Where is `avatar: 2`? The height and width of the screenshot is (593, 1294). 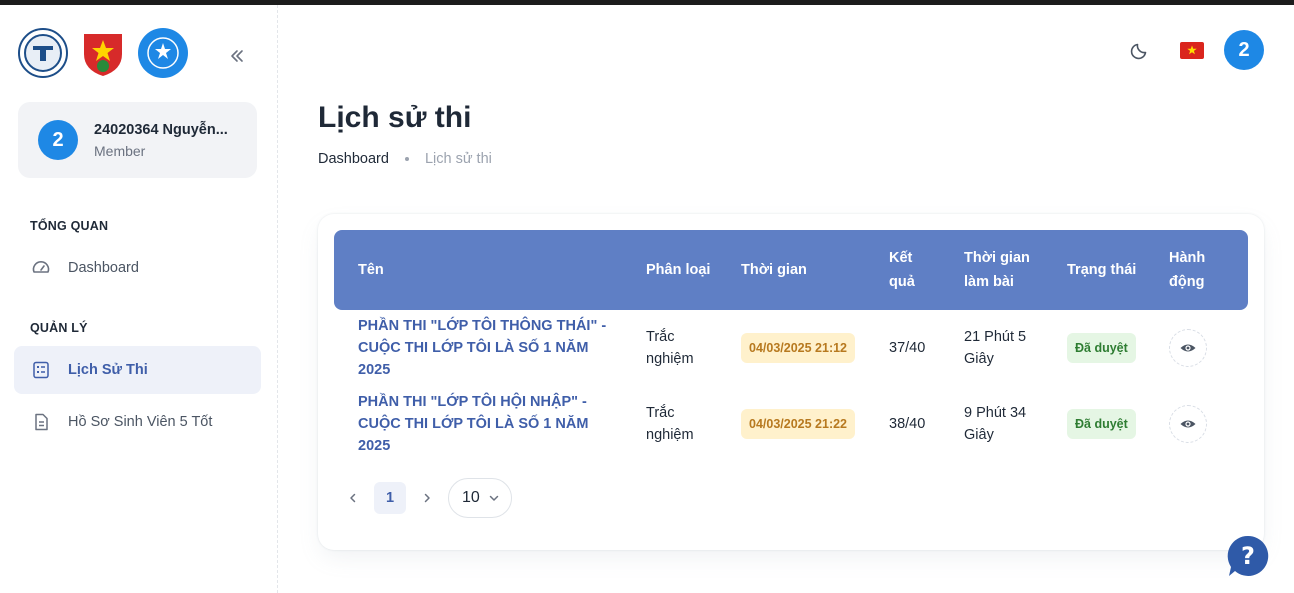
avatar: 2 is located at coordinates (58, 140).